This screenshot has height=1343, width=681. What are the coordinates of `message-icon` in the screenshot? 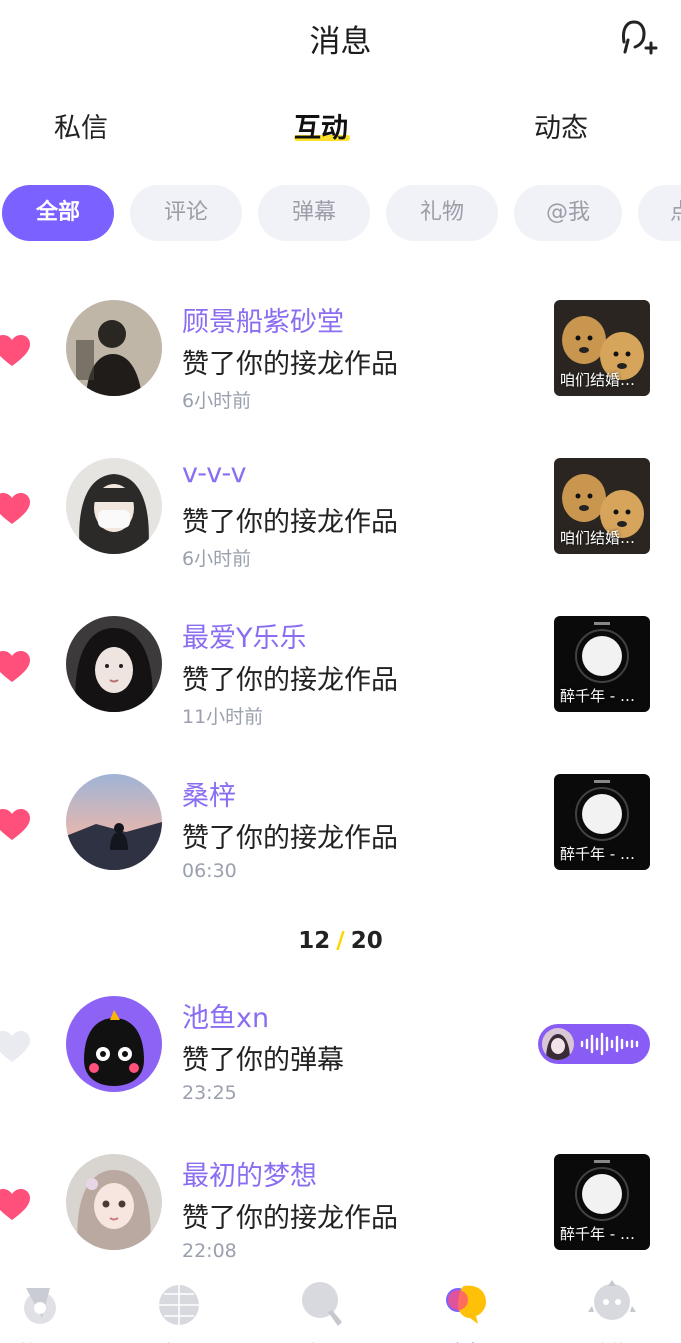 It's located at (466, 1304).